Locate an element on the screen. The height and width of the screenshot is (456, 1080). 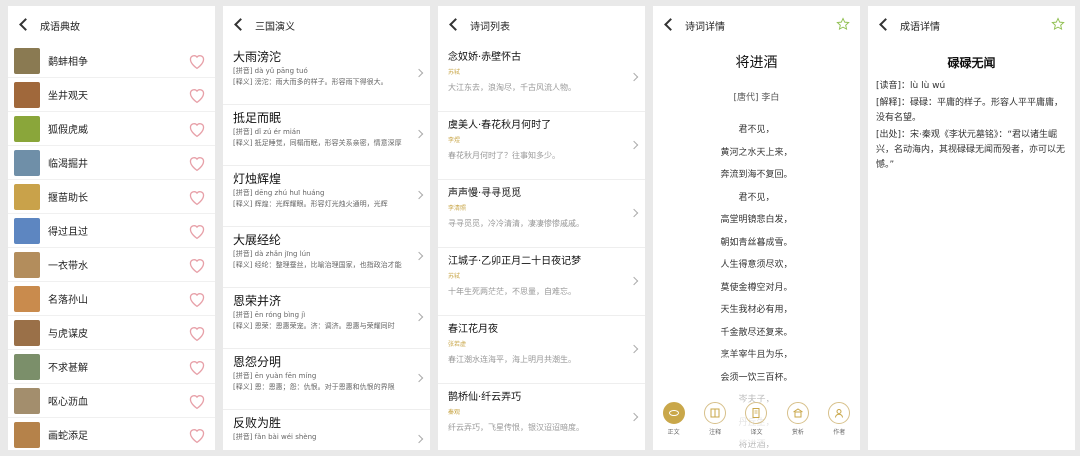
tab-appreciation: 赏析 is located at coordinates (798, 419).